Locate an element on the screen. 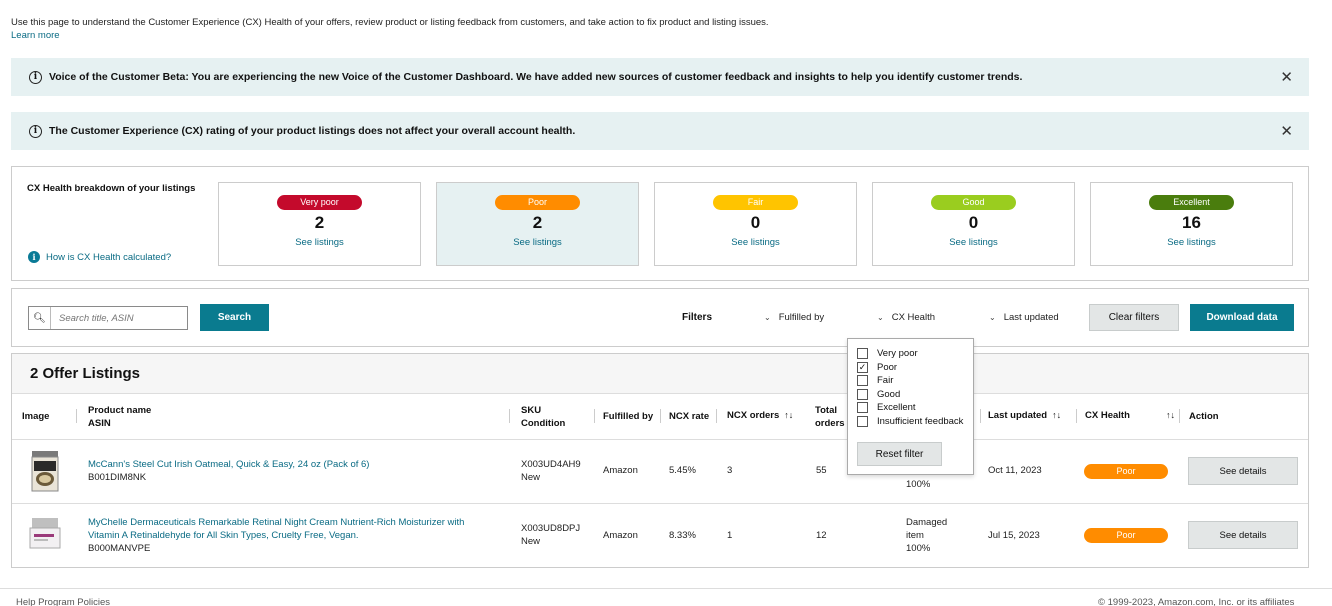  cx-health-help-link: i How is CX Health calculated? is located at coordinates (99, 257).